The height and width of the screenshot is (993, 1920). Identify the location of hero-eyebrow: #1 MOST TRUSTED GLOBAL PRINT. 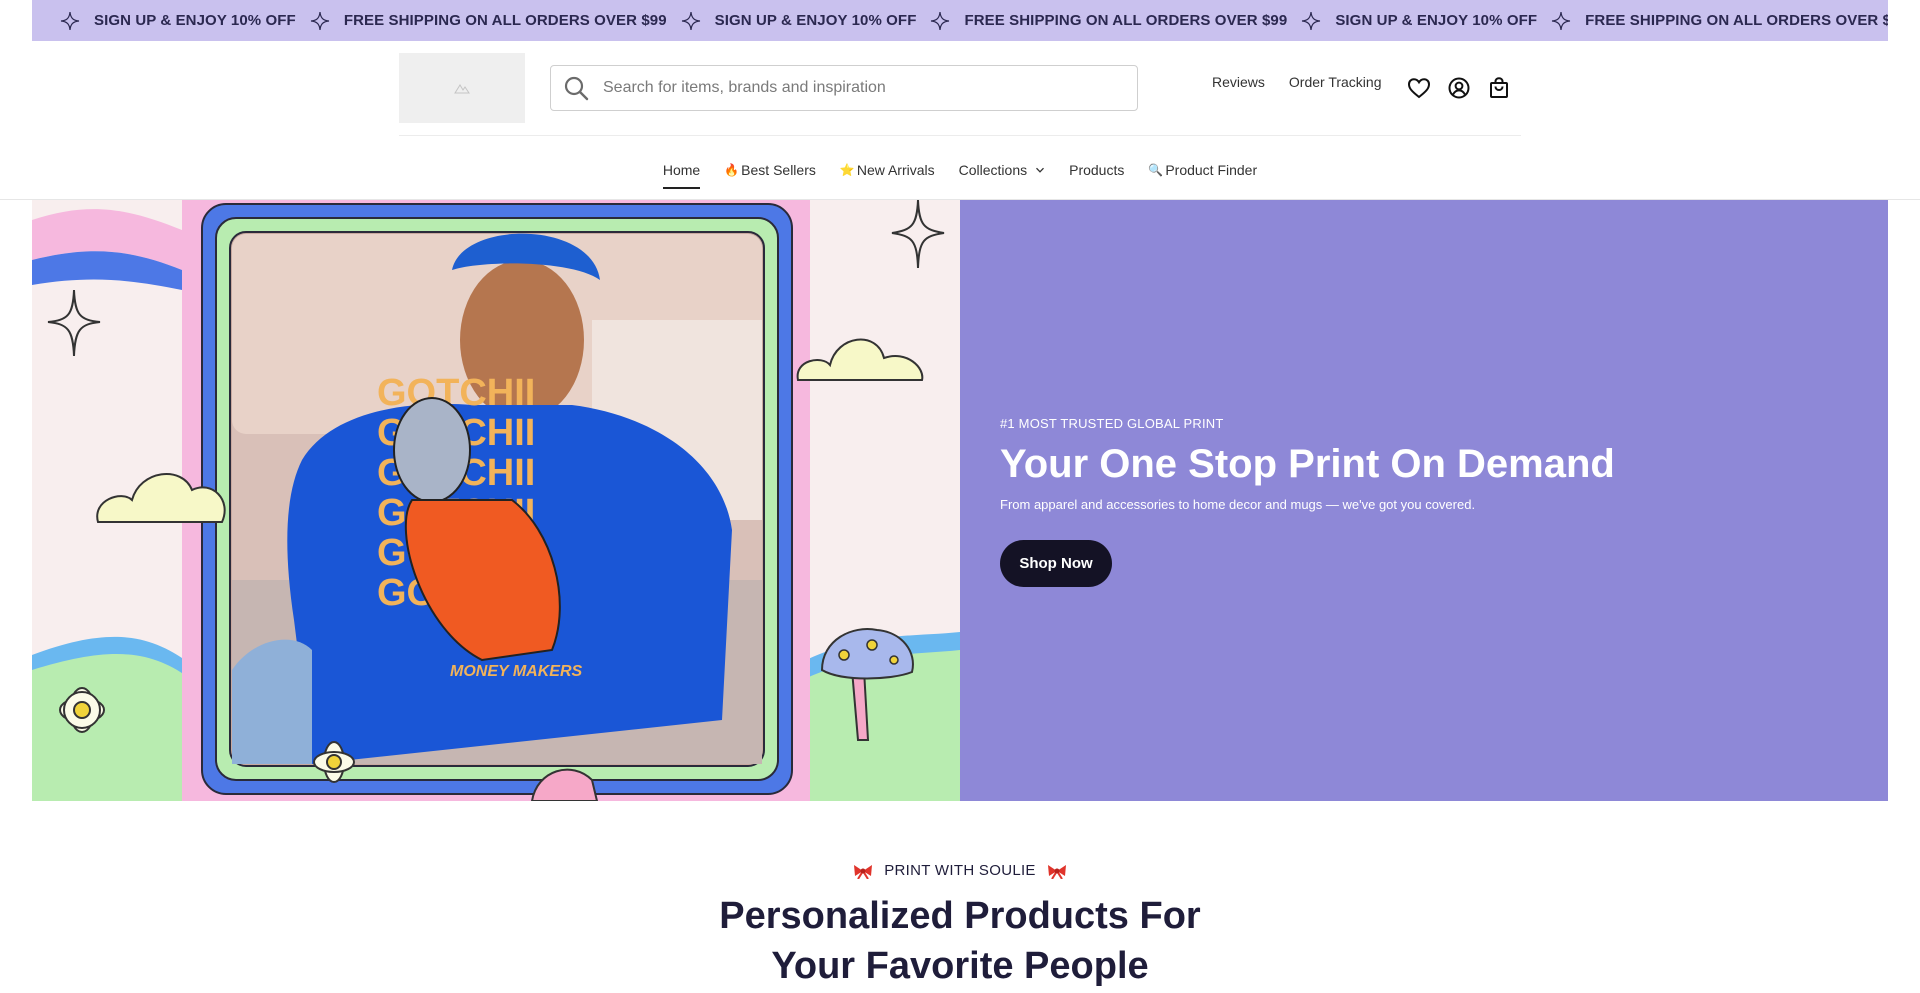
(1112, 423).